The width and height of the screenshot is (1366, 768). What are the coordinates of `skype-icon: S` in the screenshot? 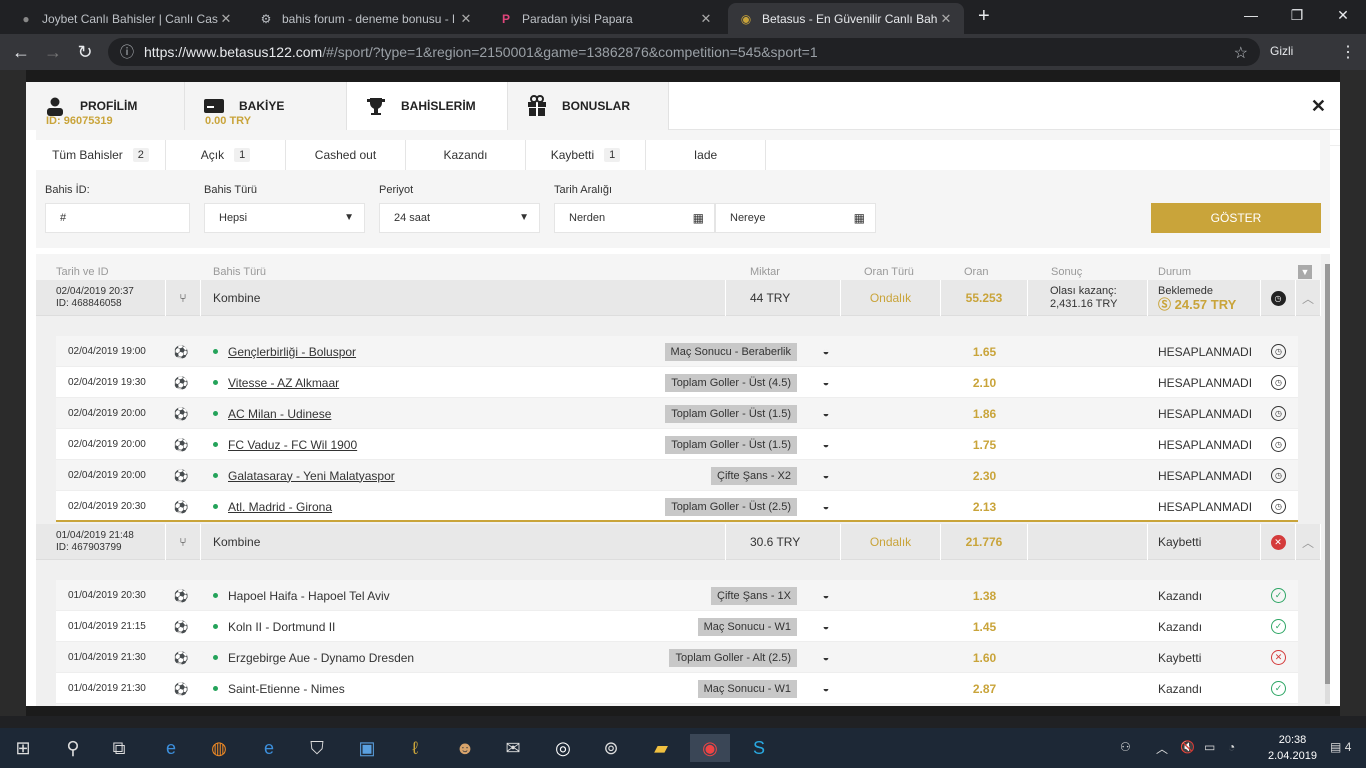 It's located at (759, 748).